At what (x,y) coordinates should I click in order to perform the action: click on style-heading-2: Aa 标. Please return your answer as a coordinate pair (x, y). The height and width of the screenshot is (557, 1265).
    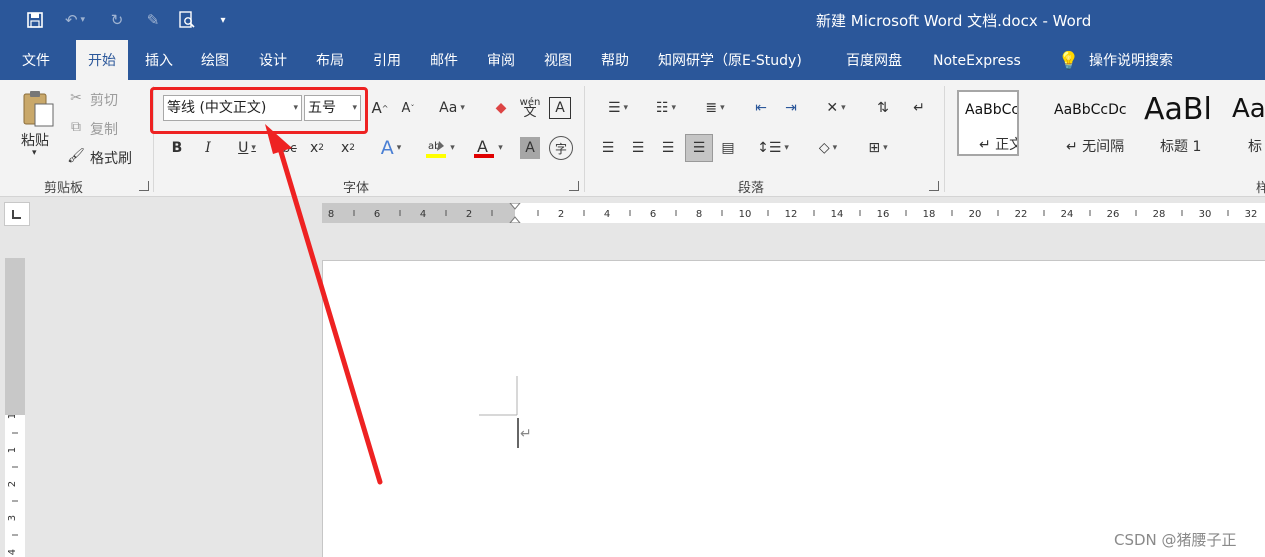
    Looking at the image, I should click on (1245, 125).